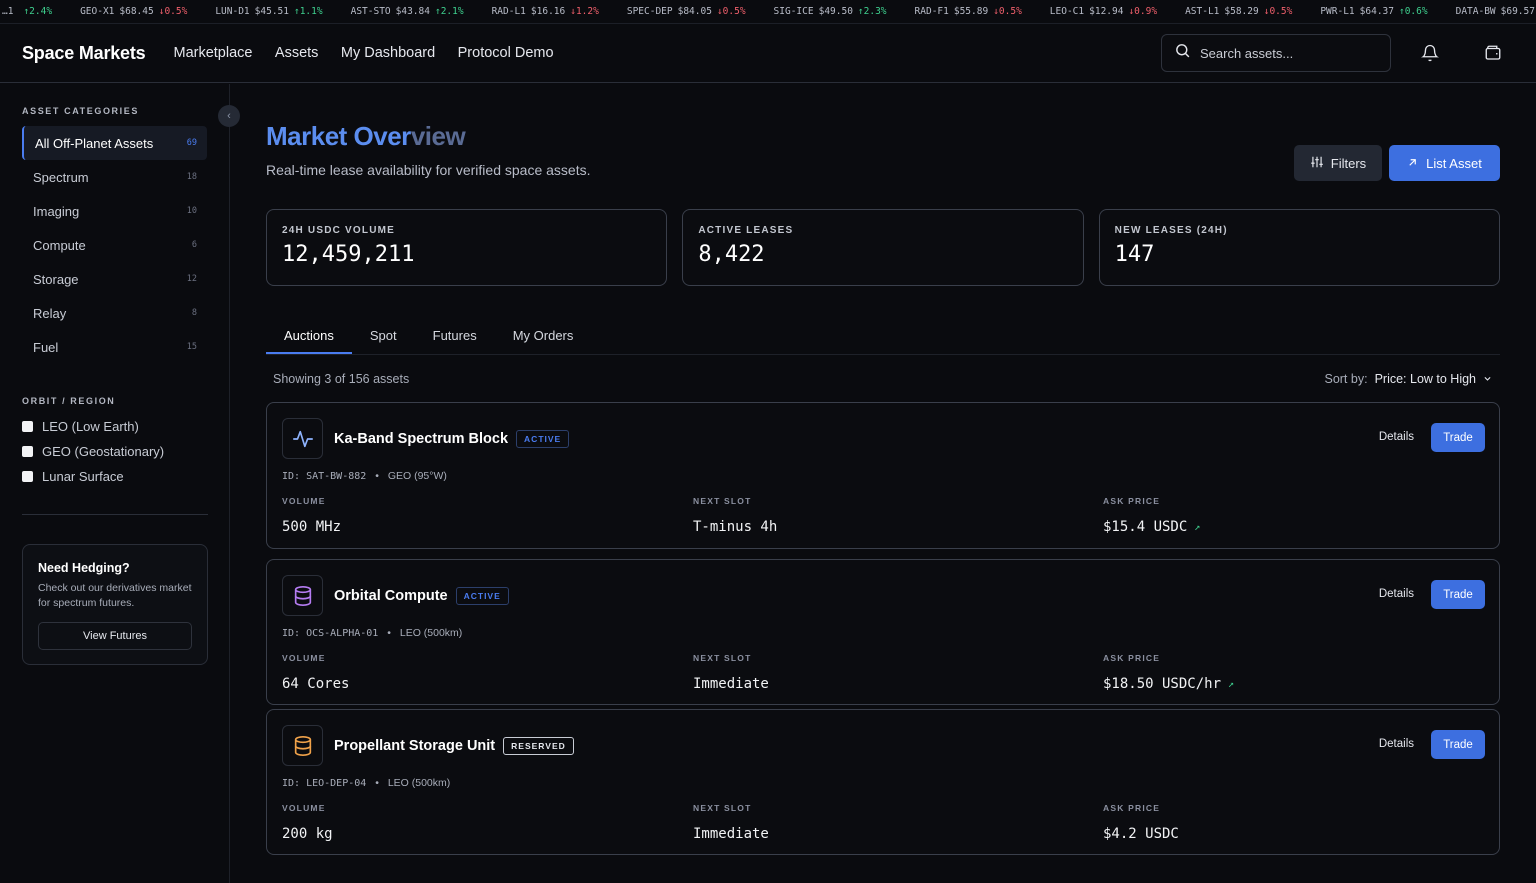  Describe the element at coordinates (1413, 11) in the screenshot. I see `ticker-change: ↑0.6%` at that location.